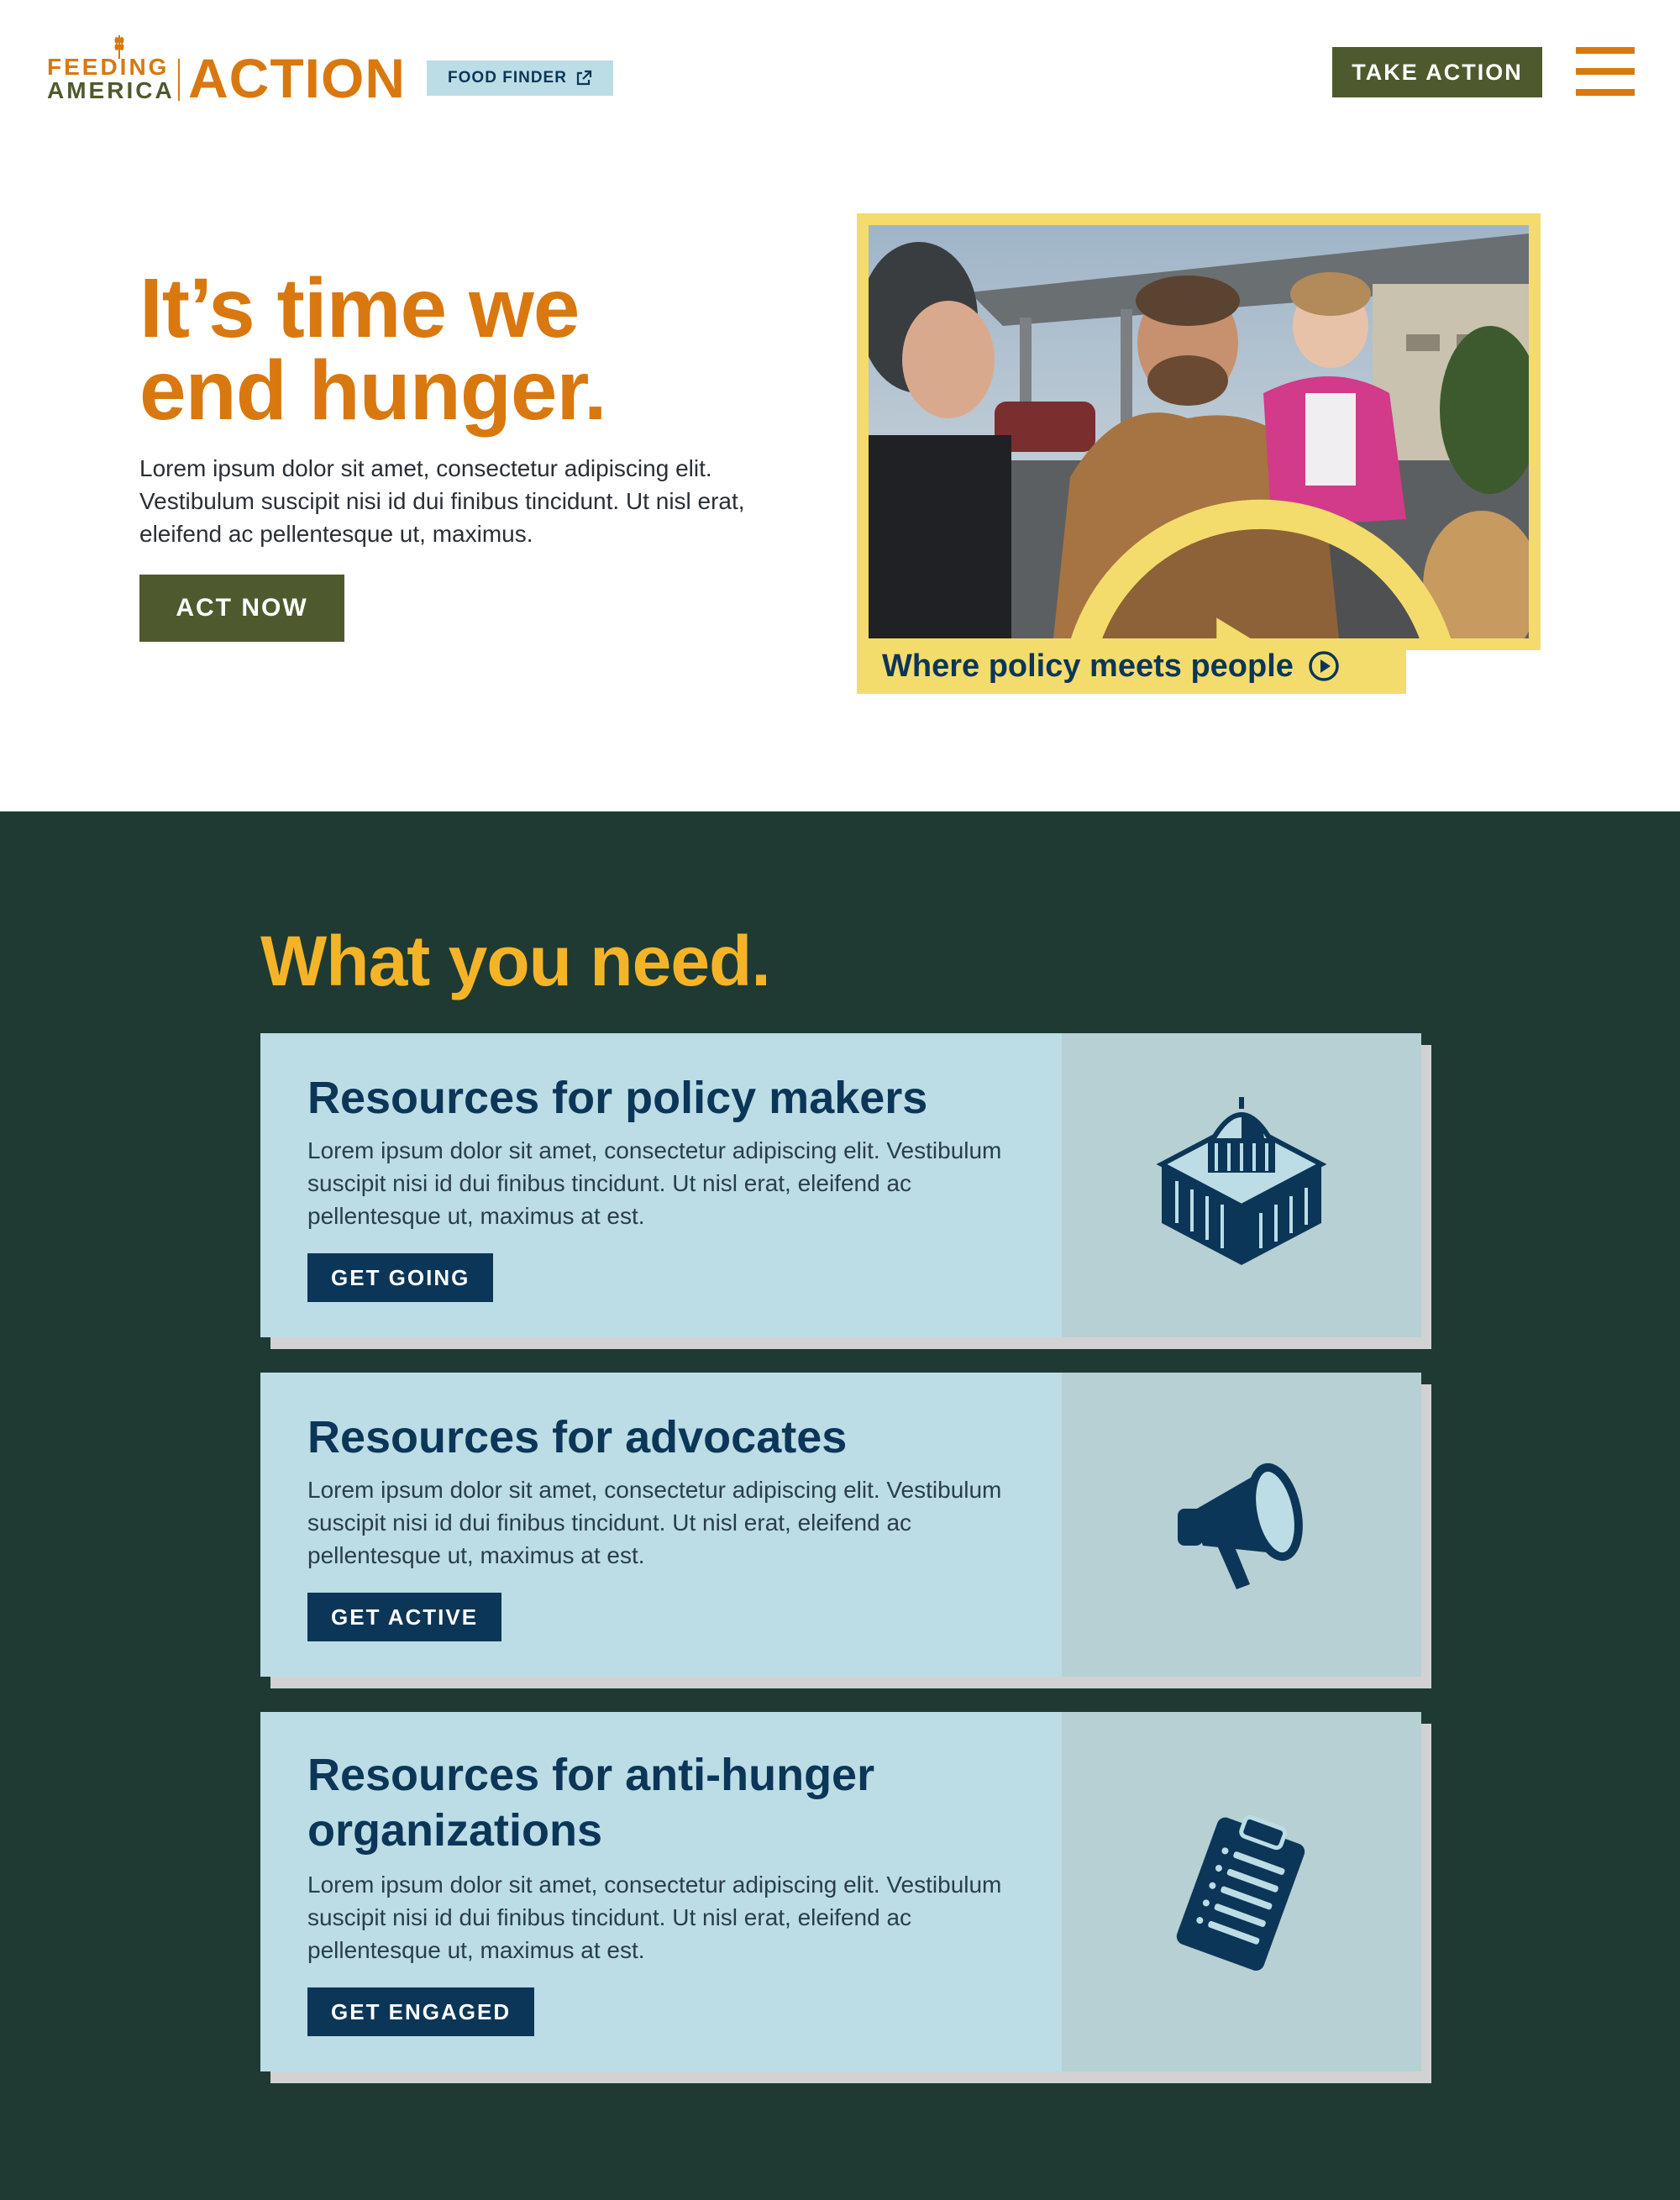  Describe the element at coordinates (617, 1098) in the screenshot. I see `card-title: Resources for policy makers` at that location.